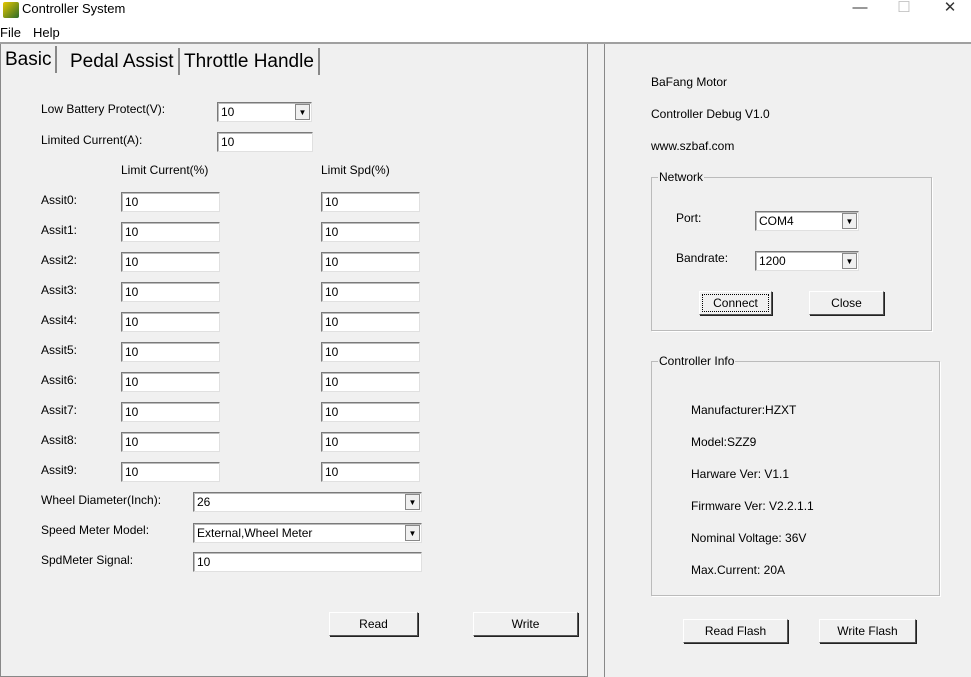 Image resolution: width=971 pixels, height=677 pixels. I want to click on close-button: ✕, so click(949, 11).